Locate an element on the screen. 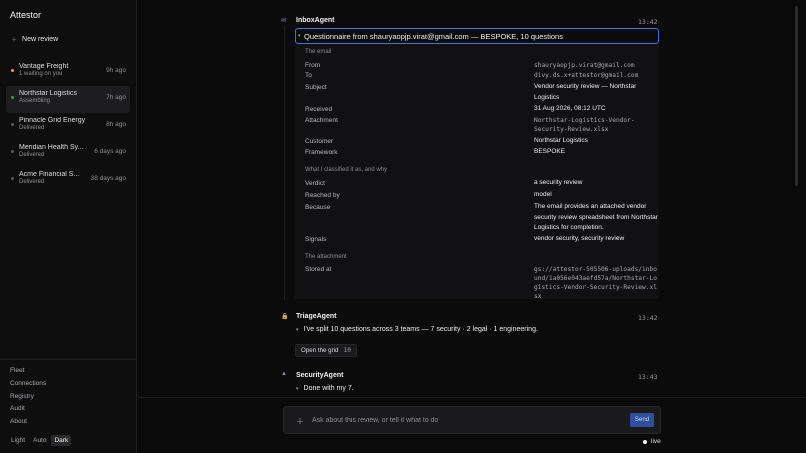 This screenshot has width=806, height=453. sidebar-links: Fleet Connections Registry Audit About is located at coordinates (28, 399).